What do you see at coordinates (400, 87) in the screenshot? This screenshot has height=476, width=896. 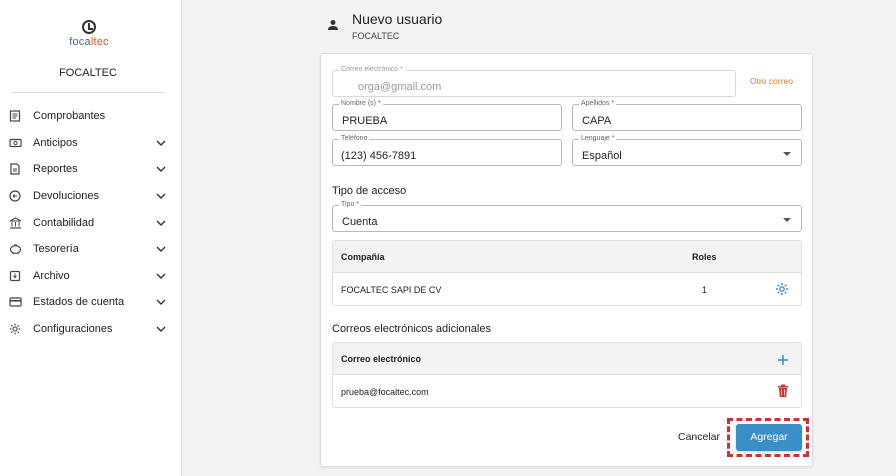 I see `email-field-value: orga@gmail.com` at bounding box center [400, 87].